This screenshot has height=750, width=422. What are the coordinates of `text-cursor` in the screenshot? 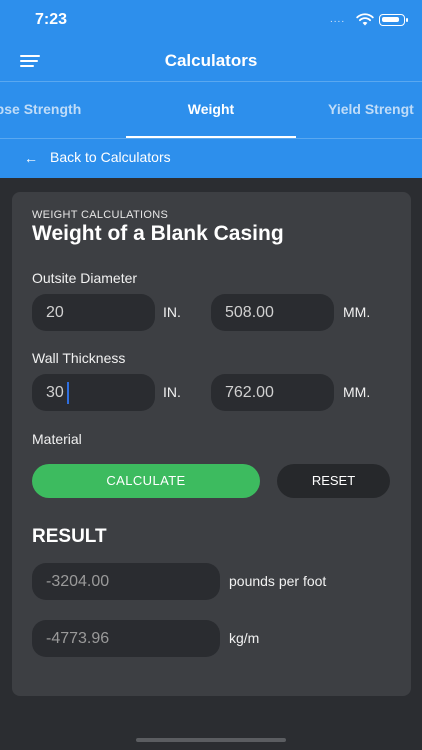 It's located at (68, 393).